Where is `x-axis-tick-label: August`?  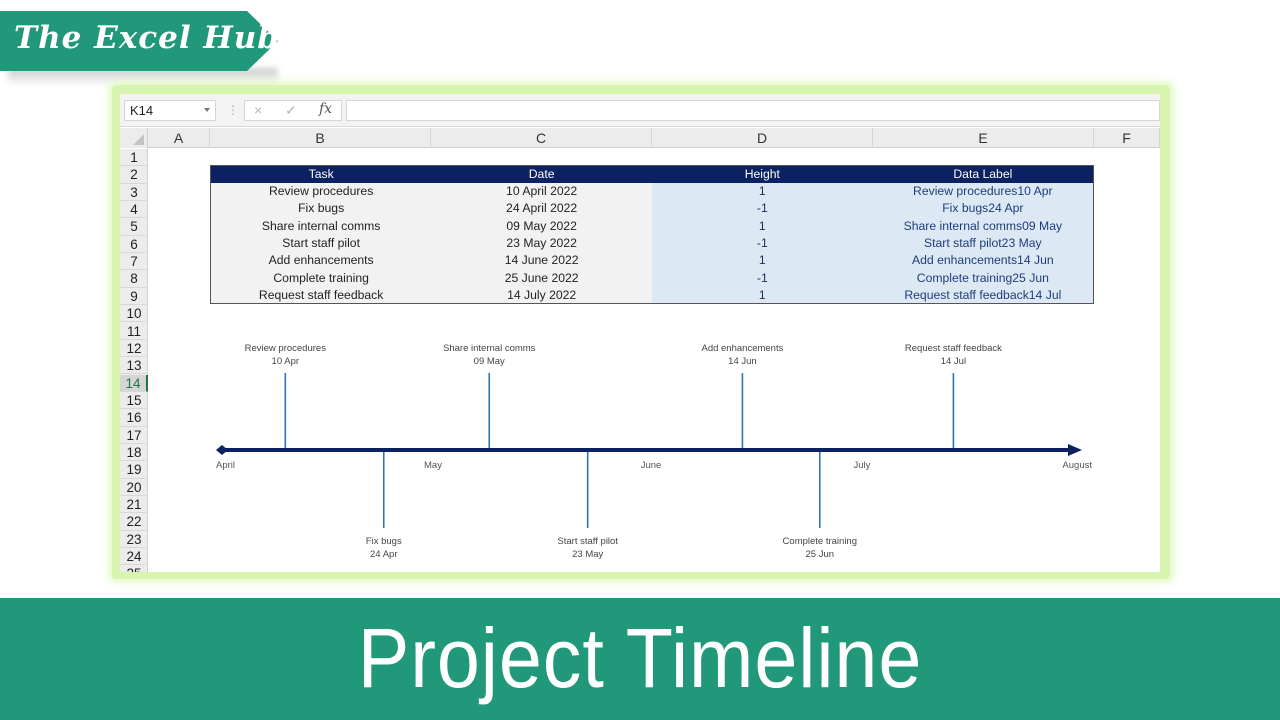
x-axis-tick-label: August is located at coordinates (1077, 465).